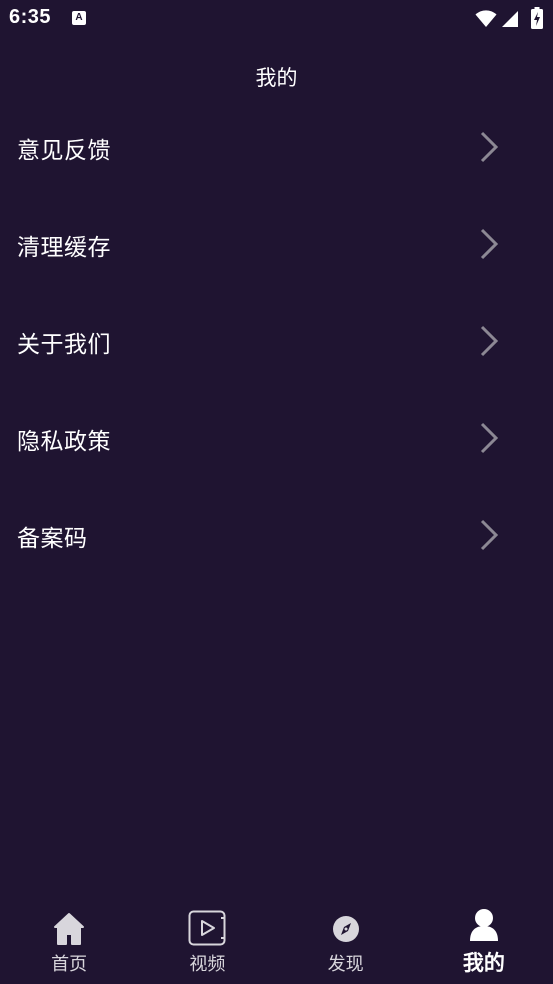 The width and height of the screenshot is (553, 984). I want to click on compass-icon, so click(345, 929).